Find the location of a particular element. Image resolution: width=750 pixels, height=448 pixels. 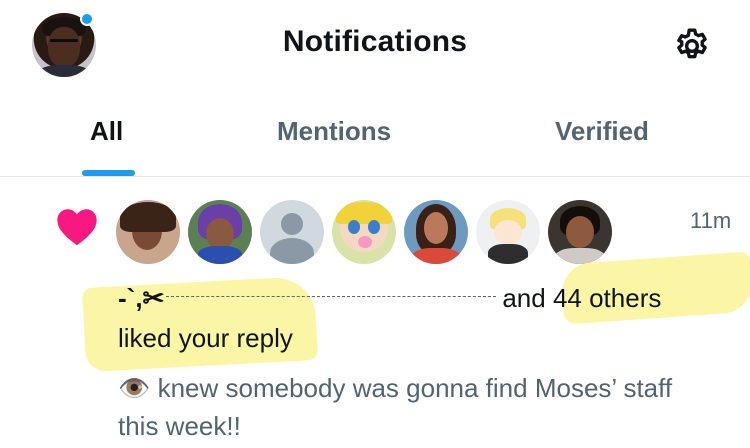

timestamp: 11m is located at coordinates (711, 220).